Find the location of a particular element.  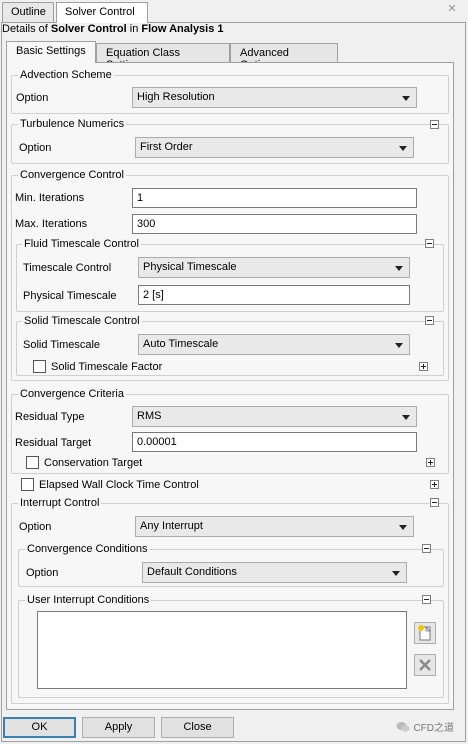

user-interrupt-list is located at coordinates (222, 650).